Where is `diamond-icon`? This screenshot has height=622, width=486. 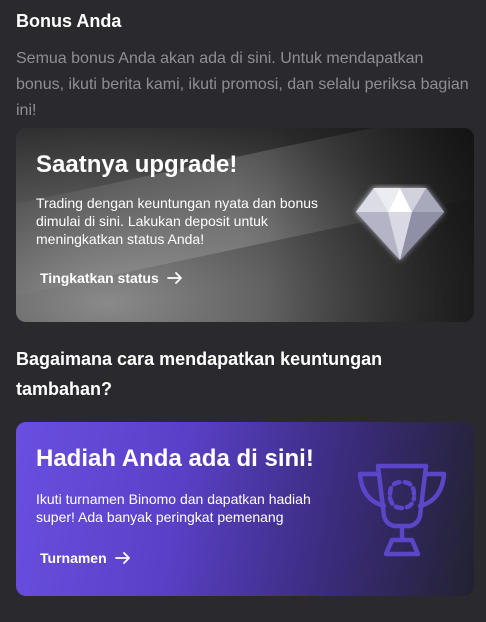 diamond-icon is located at coordinates (400, 224).